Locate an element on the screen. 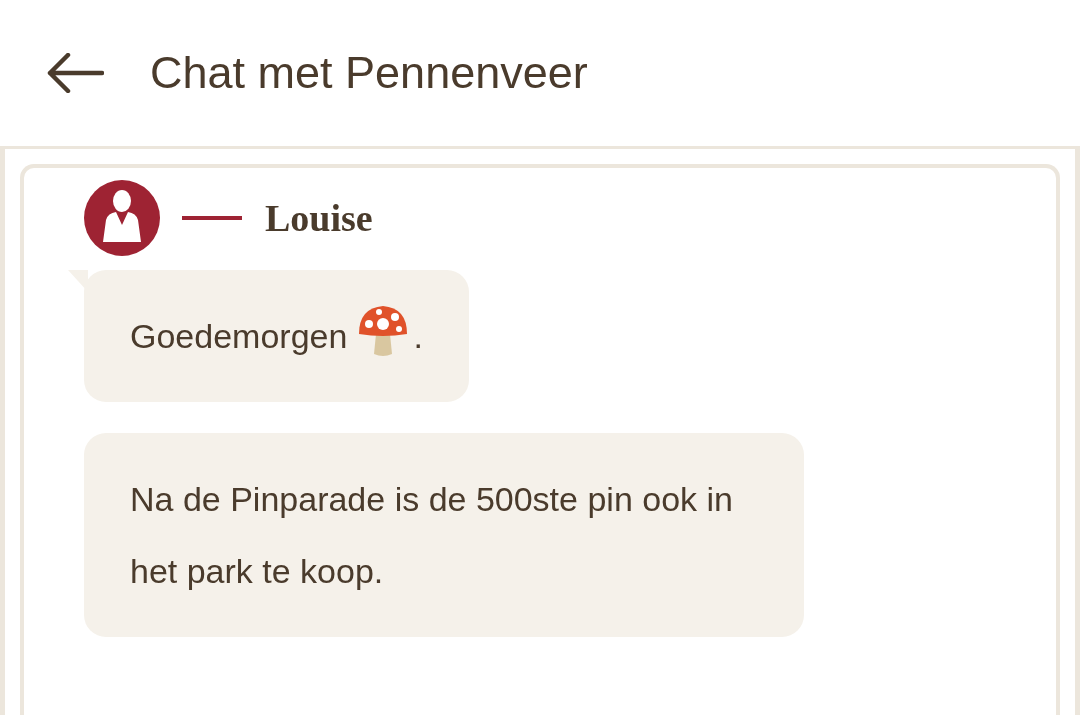 Image resolution: width=1080 pixels, height=715 pixels. avatar-icon is located at coordinates (122, 218).